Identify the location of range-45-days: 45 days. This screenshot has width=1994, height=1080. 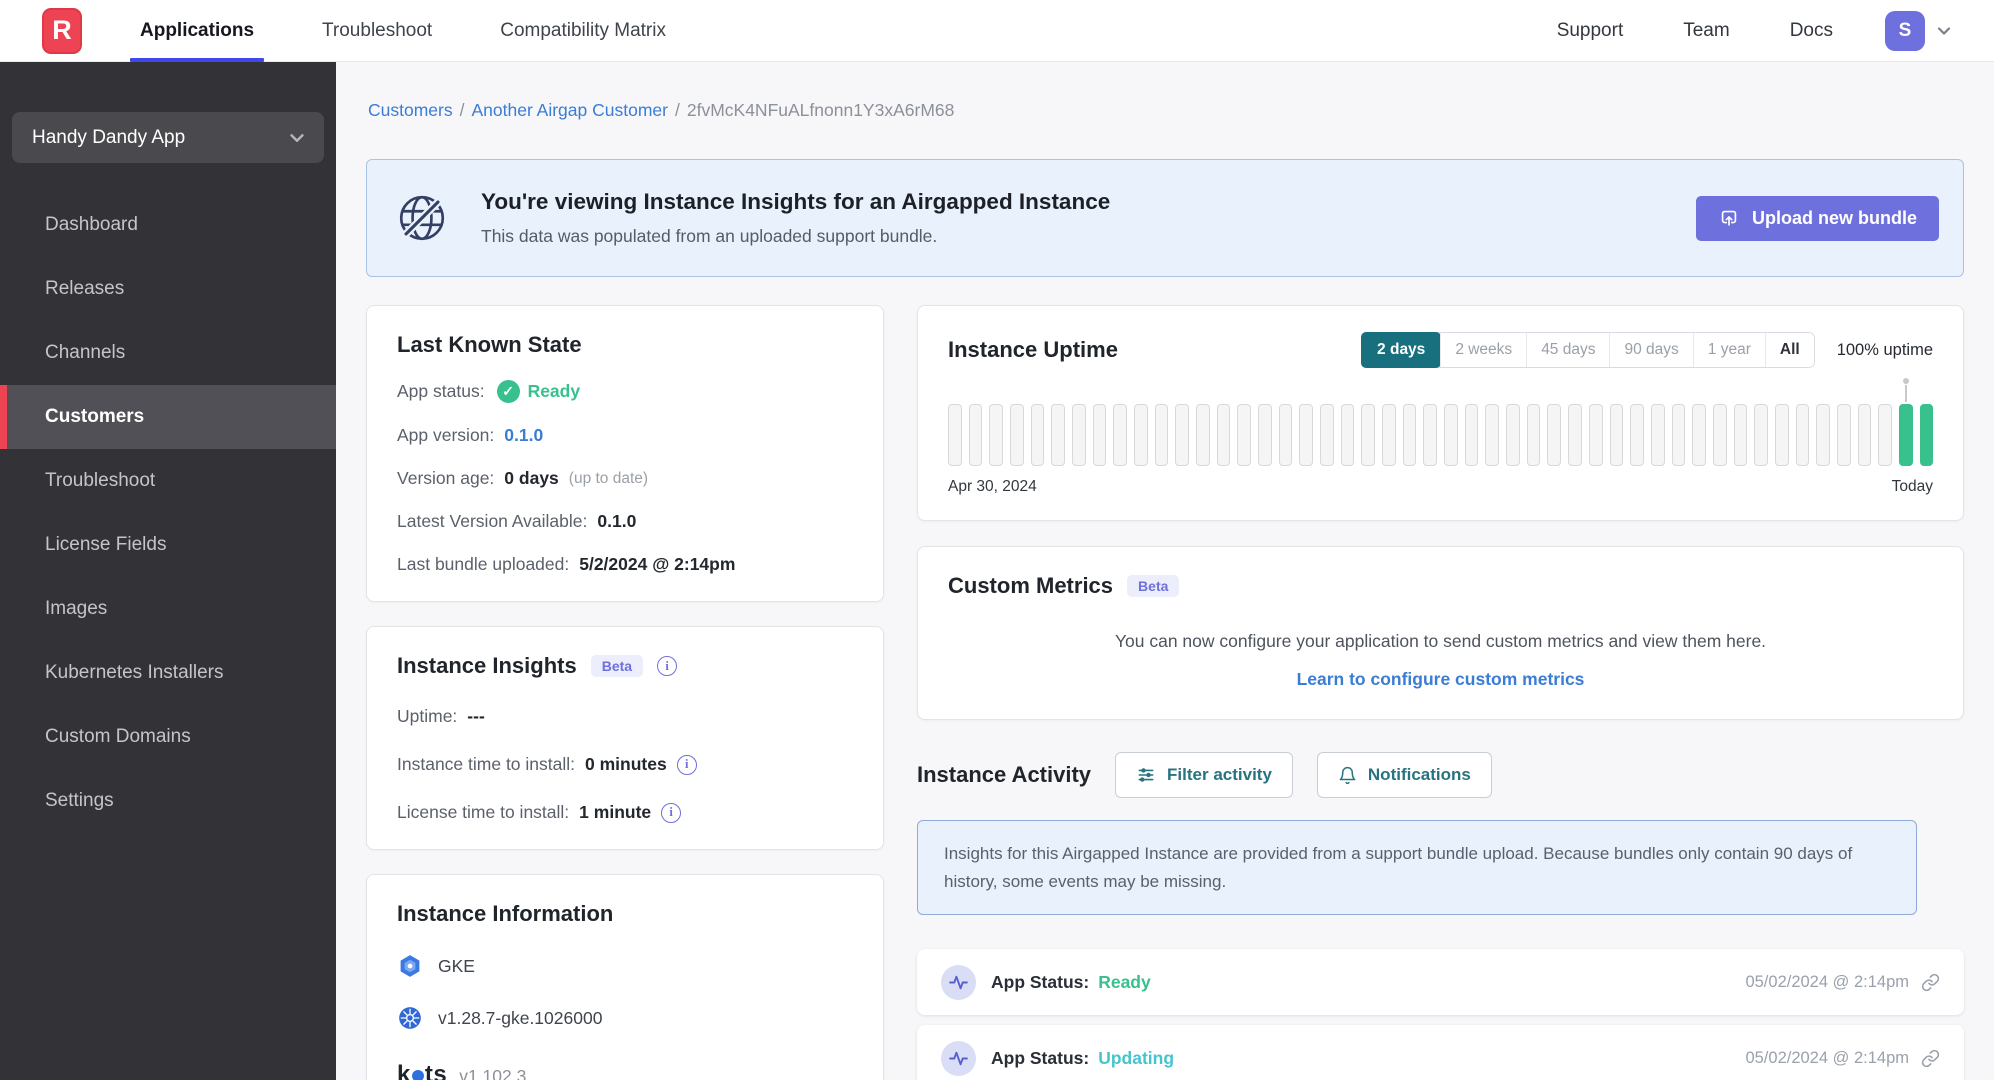
(1568, 350).